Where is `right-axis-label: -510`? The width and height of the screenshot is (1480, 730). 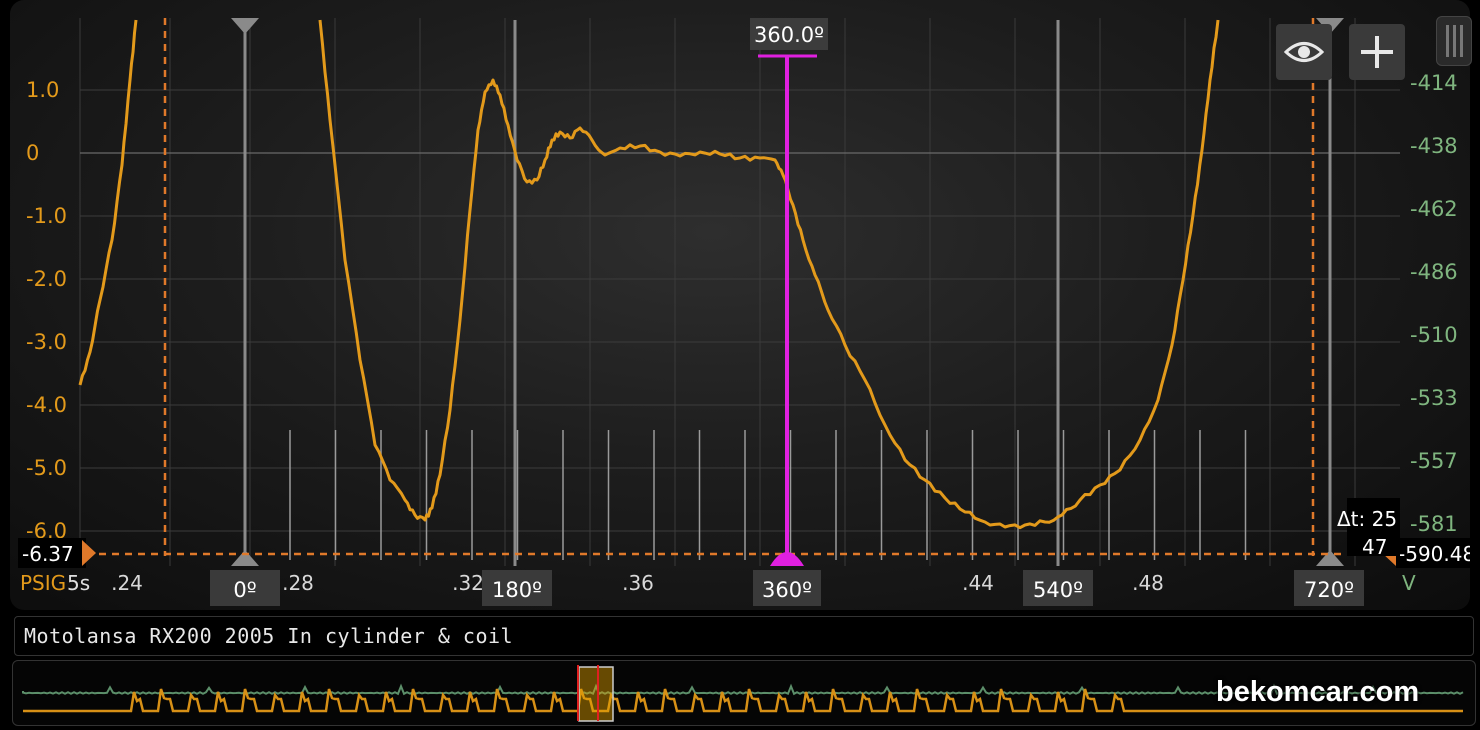
right-axis-label: -510 is located at coordinates (1434, 335).